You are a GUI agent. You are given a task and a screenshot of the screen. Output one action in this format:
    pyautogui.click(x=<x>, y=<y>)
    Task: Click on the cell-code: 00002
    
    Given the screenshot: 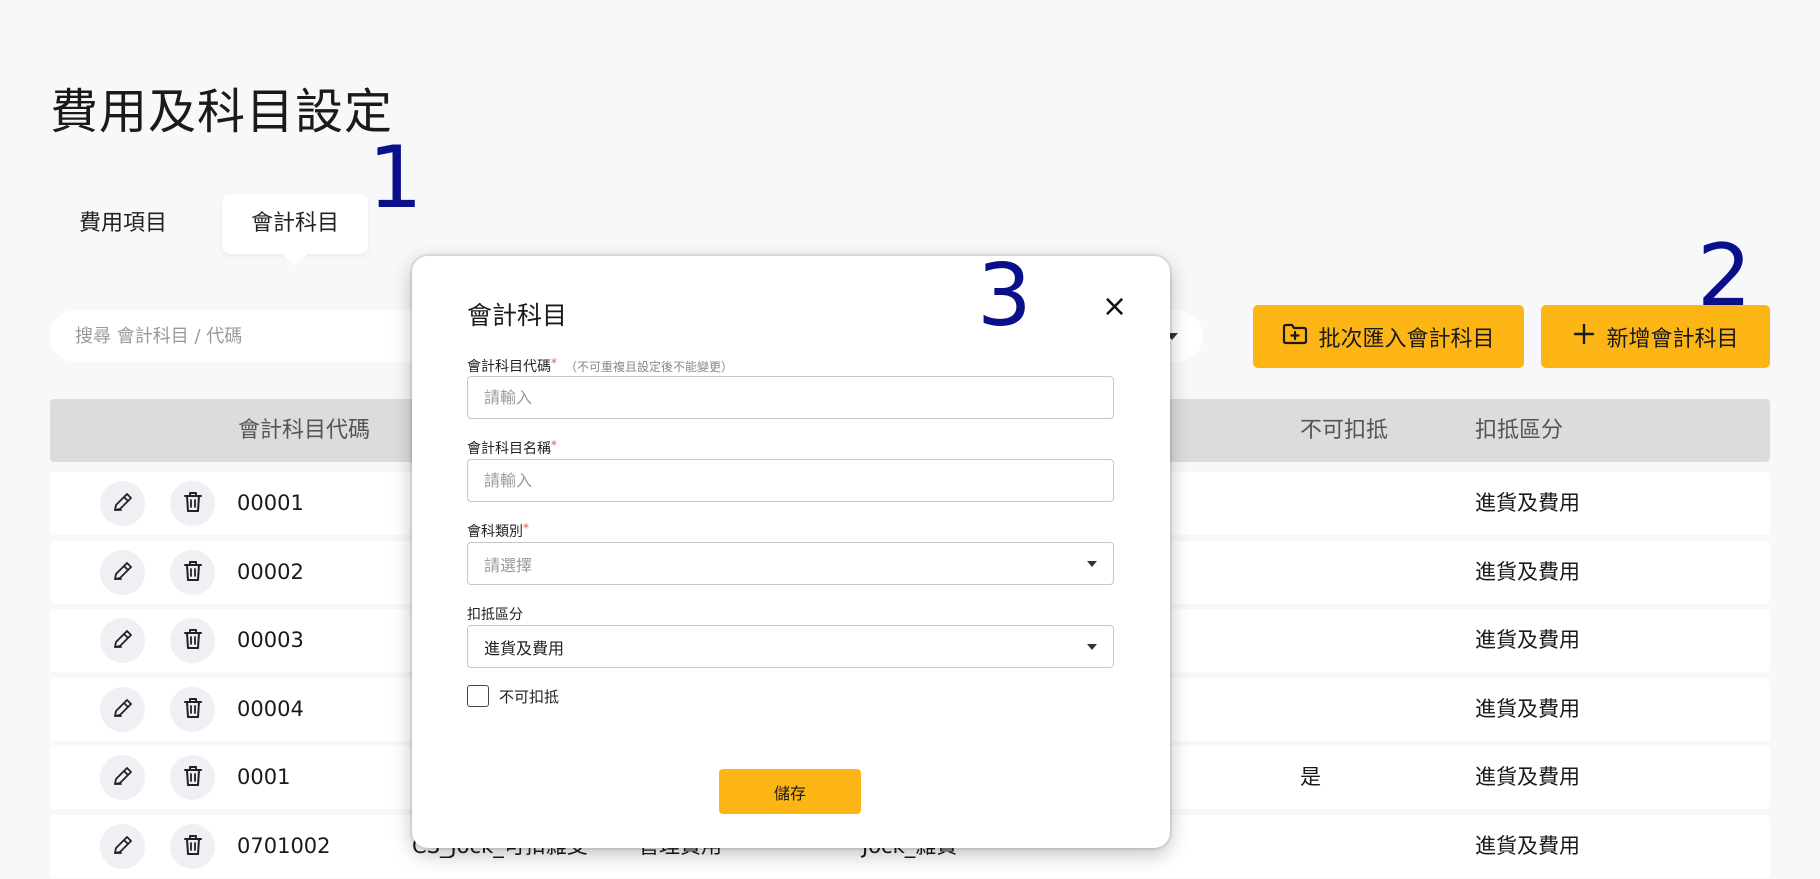 What is the action you would take?
    pyautogui.click(x=270, y=572)
    